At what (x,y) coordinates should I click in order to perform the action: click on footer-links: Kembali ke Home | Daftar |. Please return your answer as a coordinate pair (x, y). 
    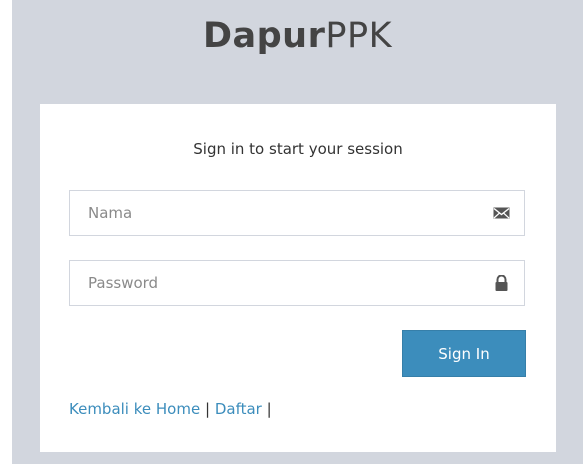
    Looking at the image, I should click on (170, 409).